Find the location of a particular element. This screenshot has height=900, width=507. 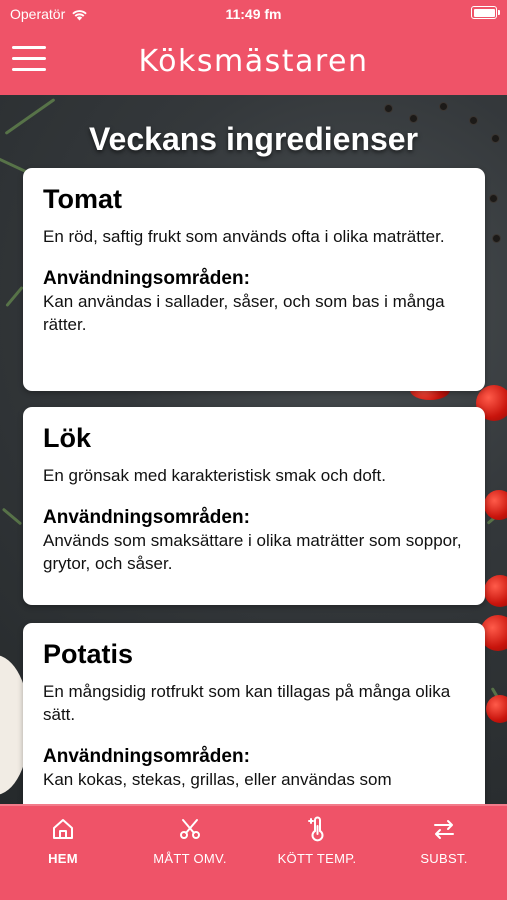

tab-label: SUBST. is located at coordinates (444, 858).